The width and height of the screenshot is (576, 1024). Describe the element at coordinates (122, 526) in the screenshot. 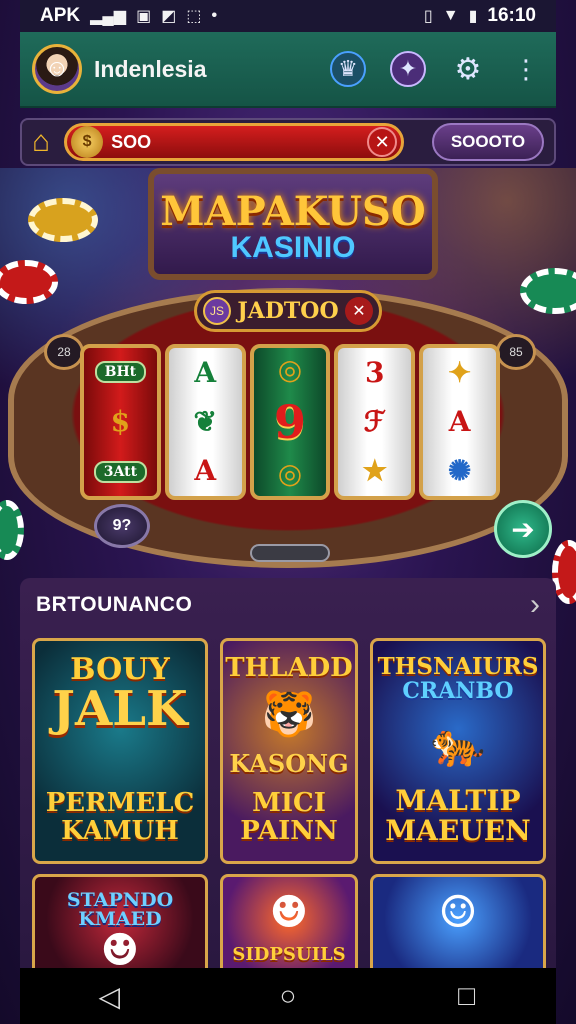

I see `bet-knob: 9?` at that location.